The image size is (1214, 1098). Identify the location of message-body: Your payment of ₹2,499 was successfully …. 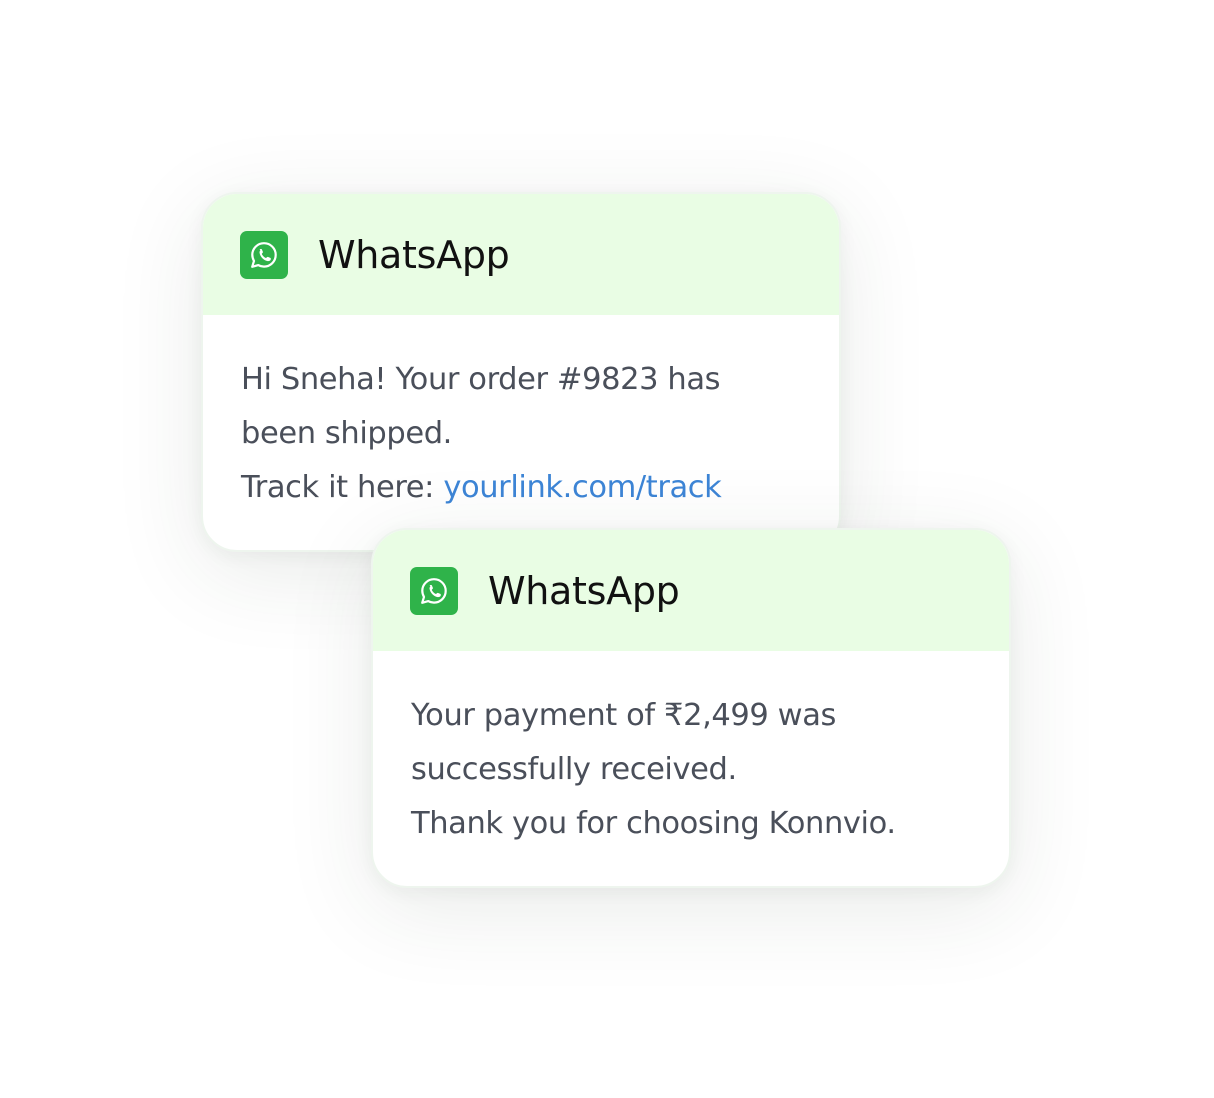
(691, 751).